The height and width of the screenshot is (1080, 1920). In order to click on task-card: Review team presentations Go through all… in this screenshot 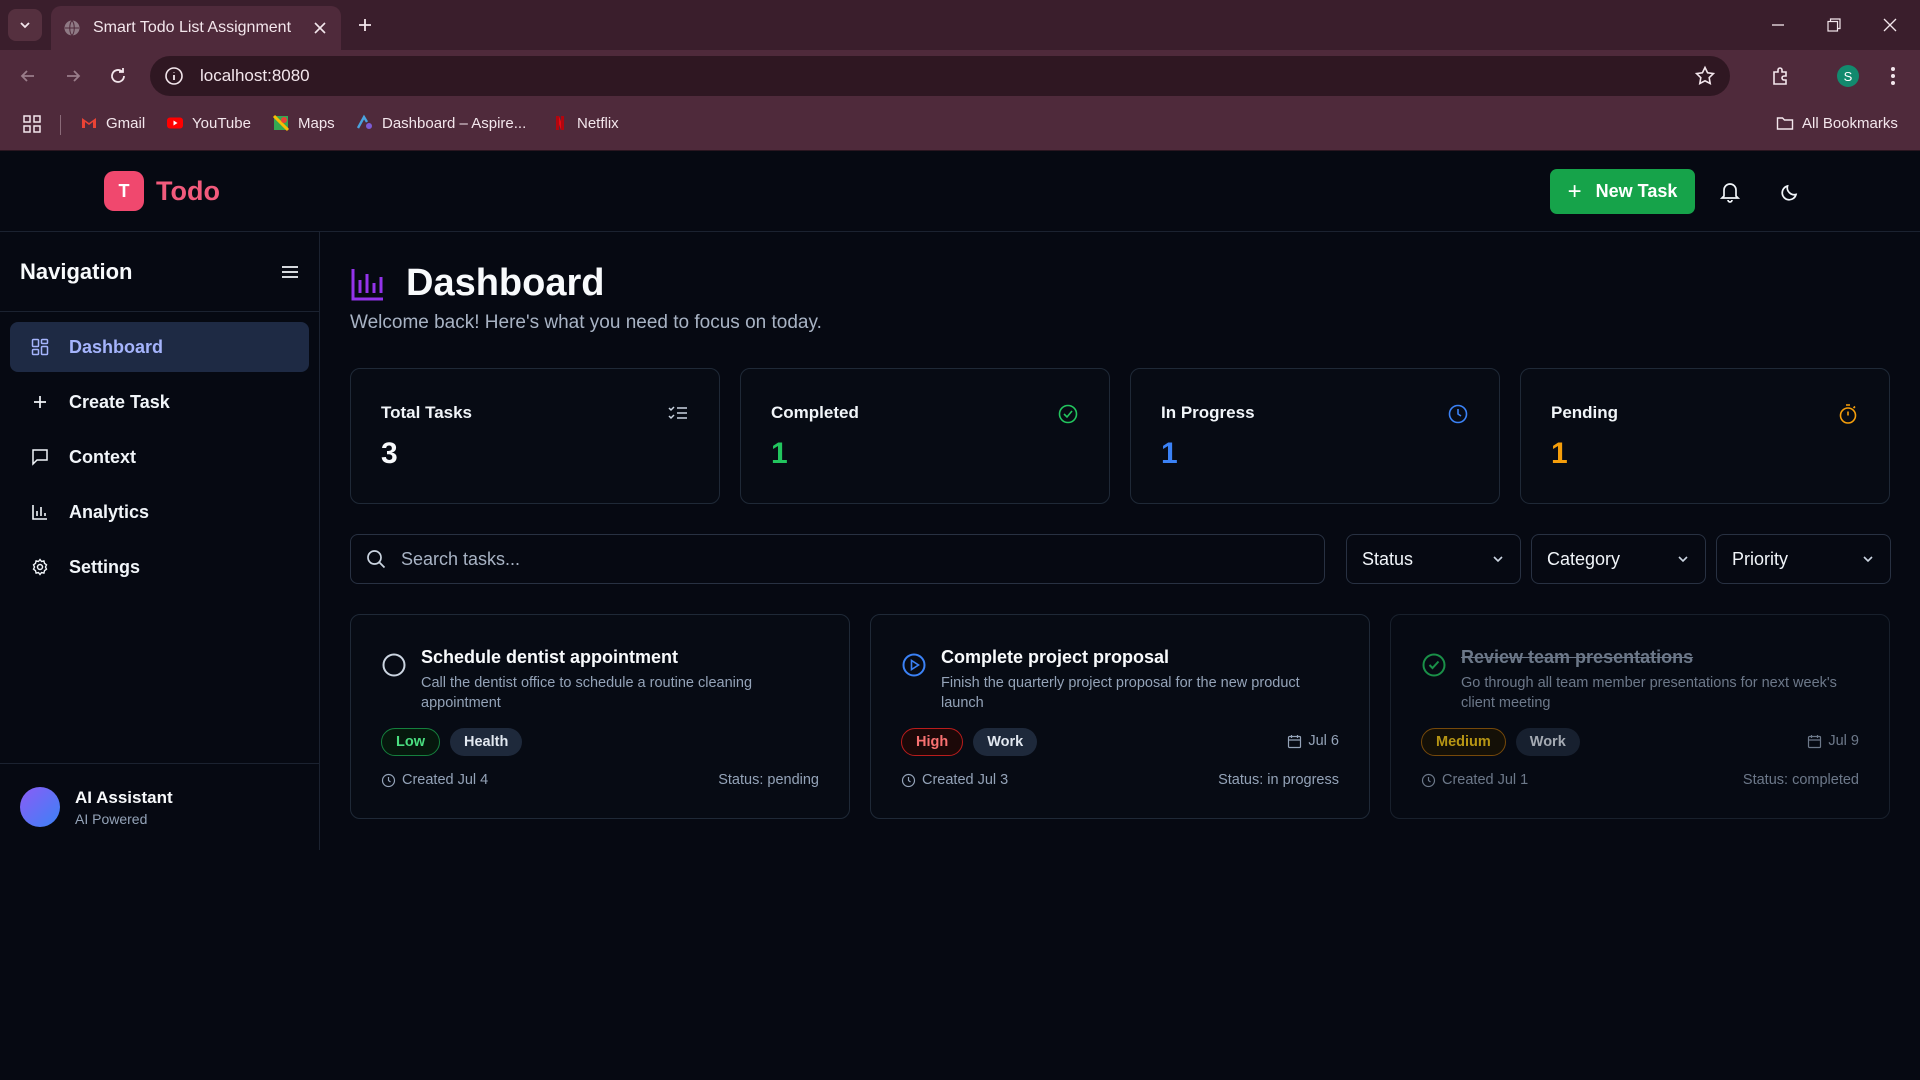, I will do `click(1640, 716)`.